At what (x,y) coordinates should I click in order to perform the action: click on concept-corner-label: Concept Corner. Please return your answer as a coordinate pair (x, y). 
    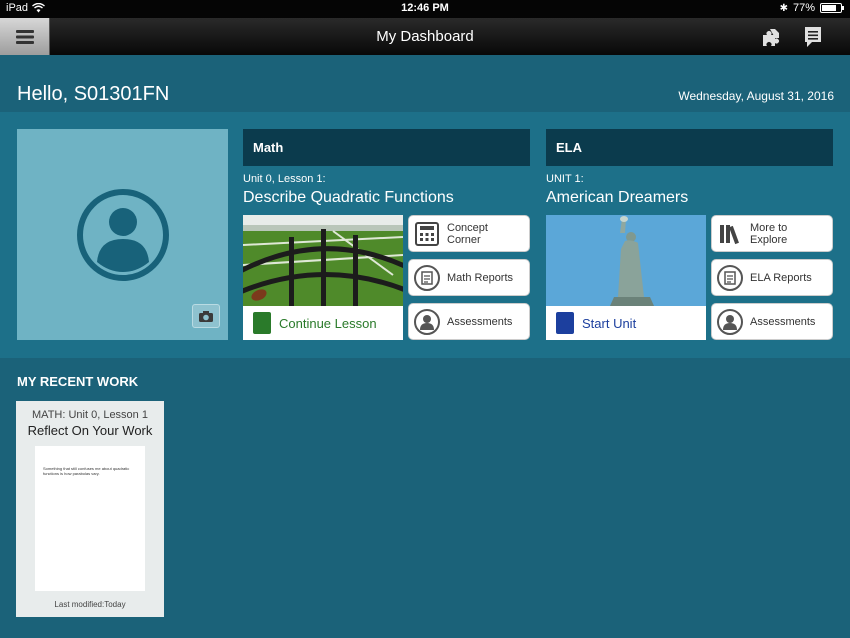
    Looking at the image, I should click on (467, 233).